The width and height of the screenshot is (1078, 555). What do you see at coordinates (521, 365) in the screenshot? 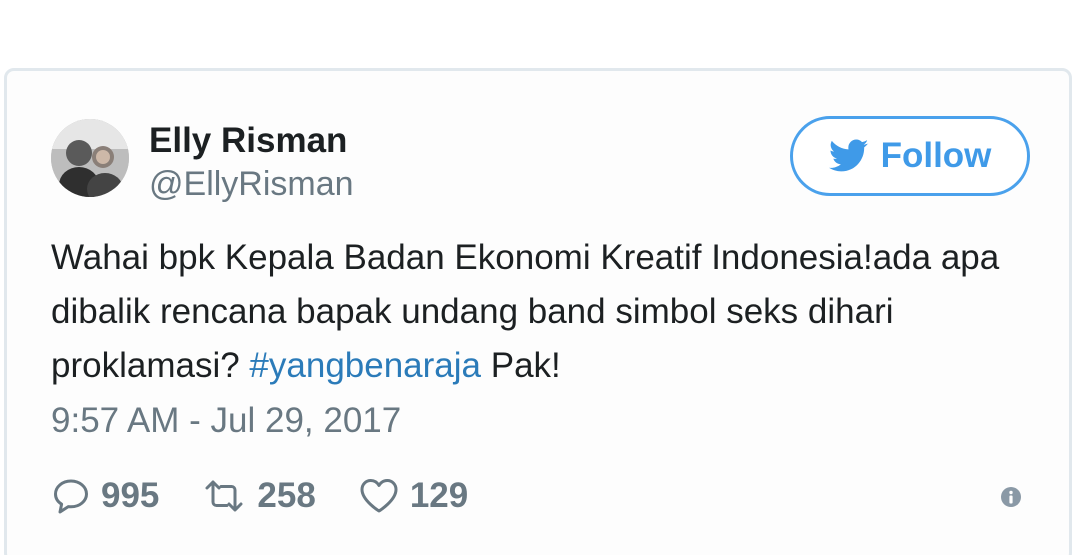
I see `tweet-text-tail: Pak!` at bounding box center [521, 365].